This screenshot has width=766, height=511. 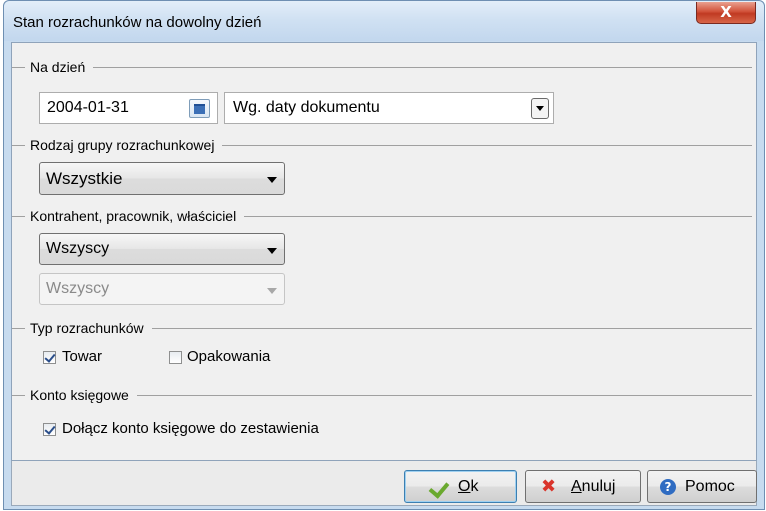 I want to click on date-mode-select: Wg. daty dokumentu, so click(x=389, y=108).